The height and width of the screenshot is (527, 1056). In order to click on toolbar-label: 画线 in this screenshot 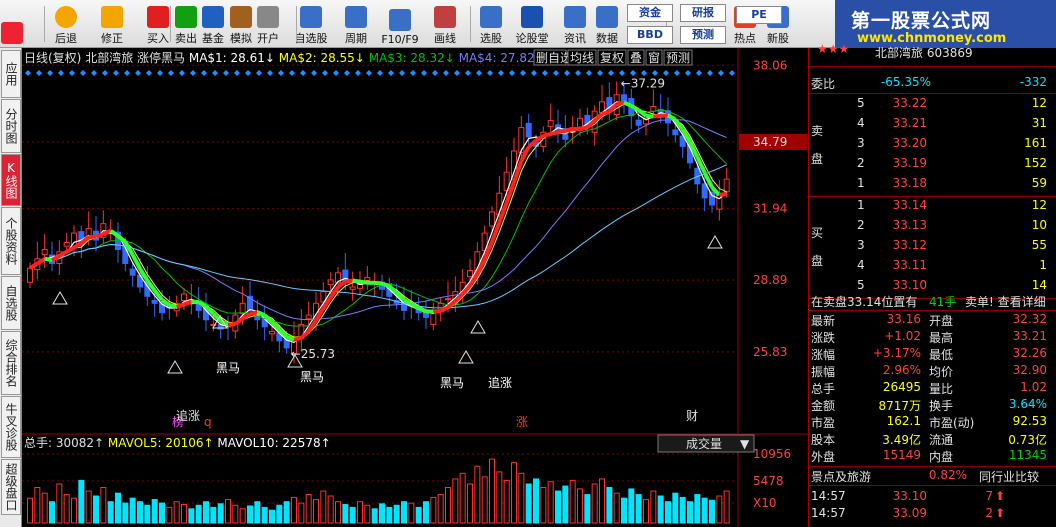, I will do `click(445, 38)`.